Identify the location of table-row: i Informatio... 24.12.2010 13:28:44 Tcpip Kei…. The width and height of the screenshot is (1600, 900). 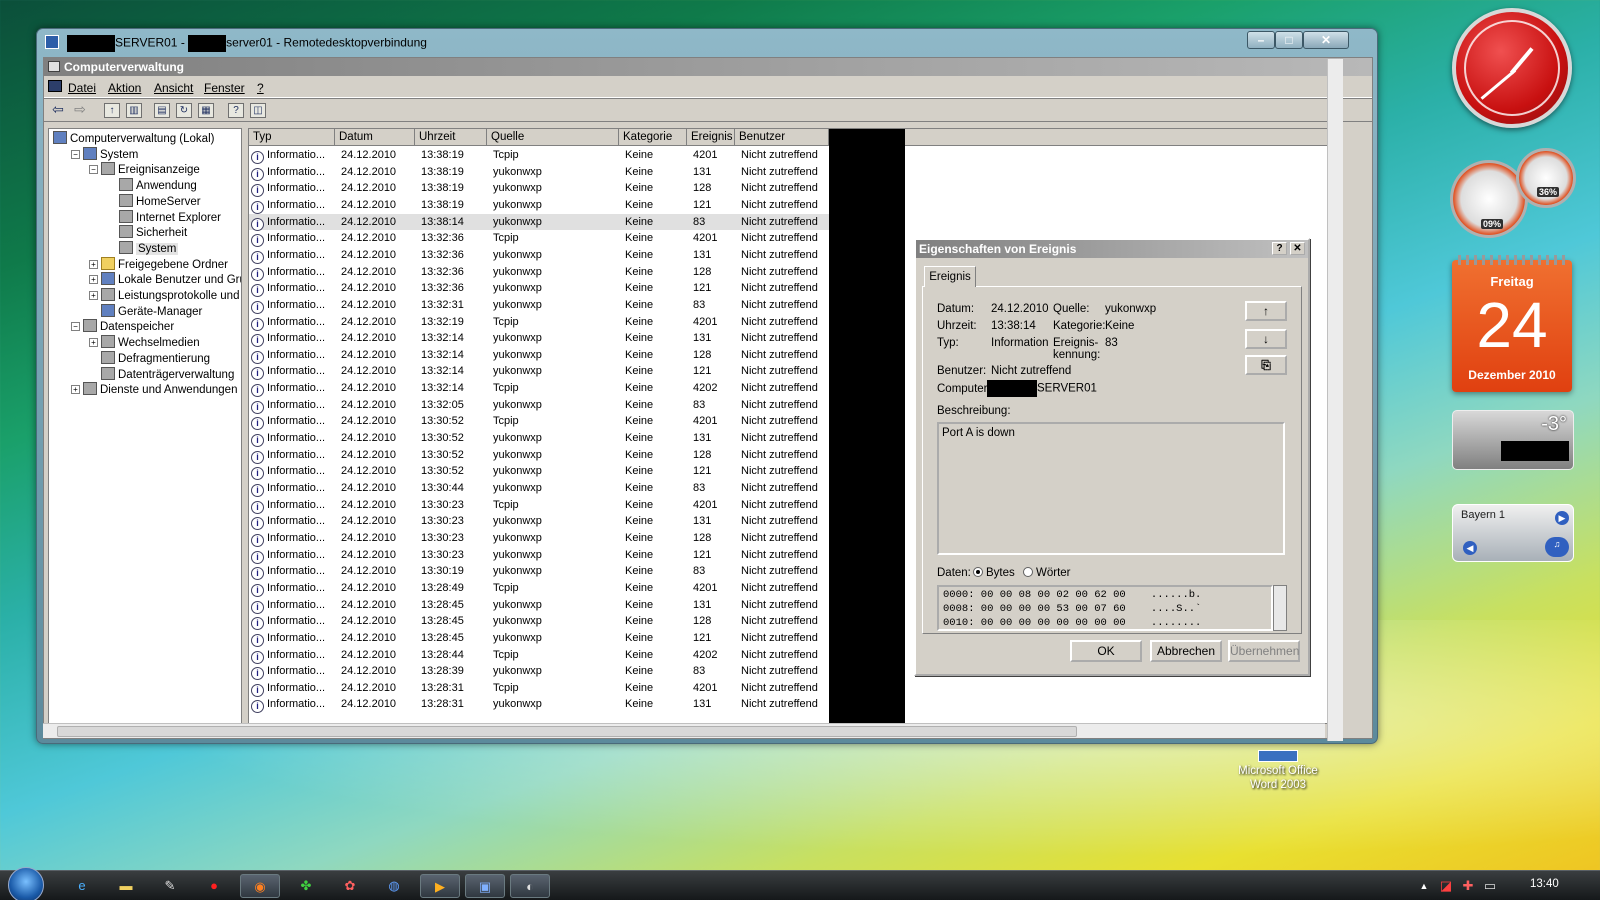
(539, 655).